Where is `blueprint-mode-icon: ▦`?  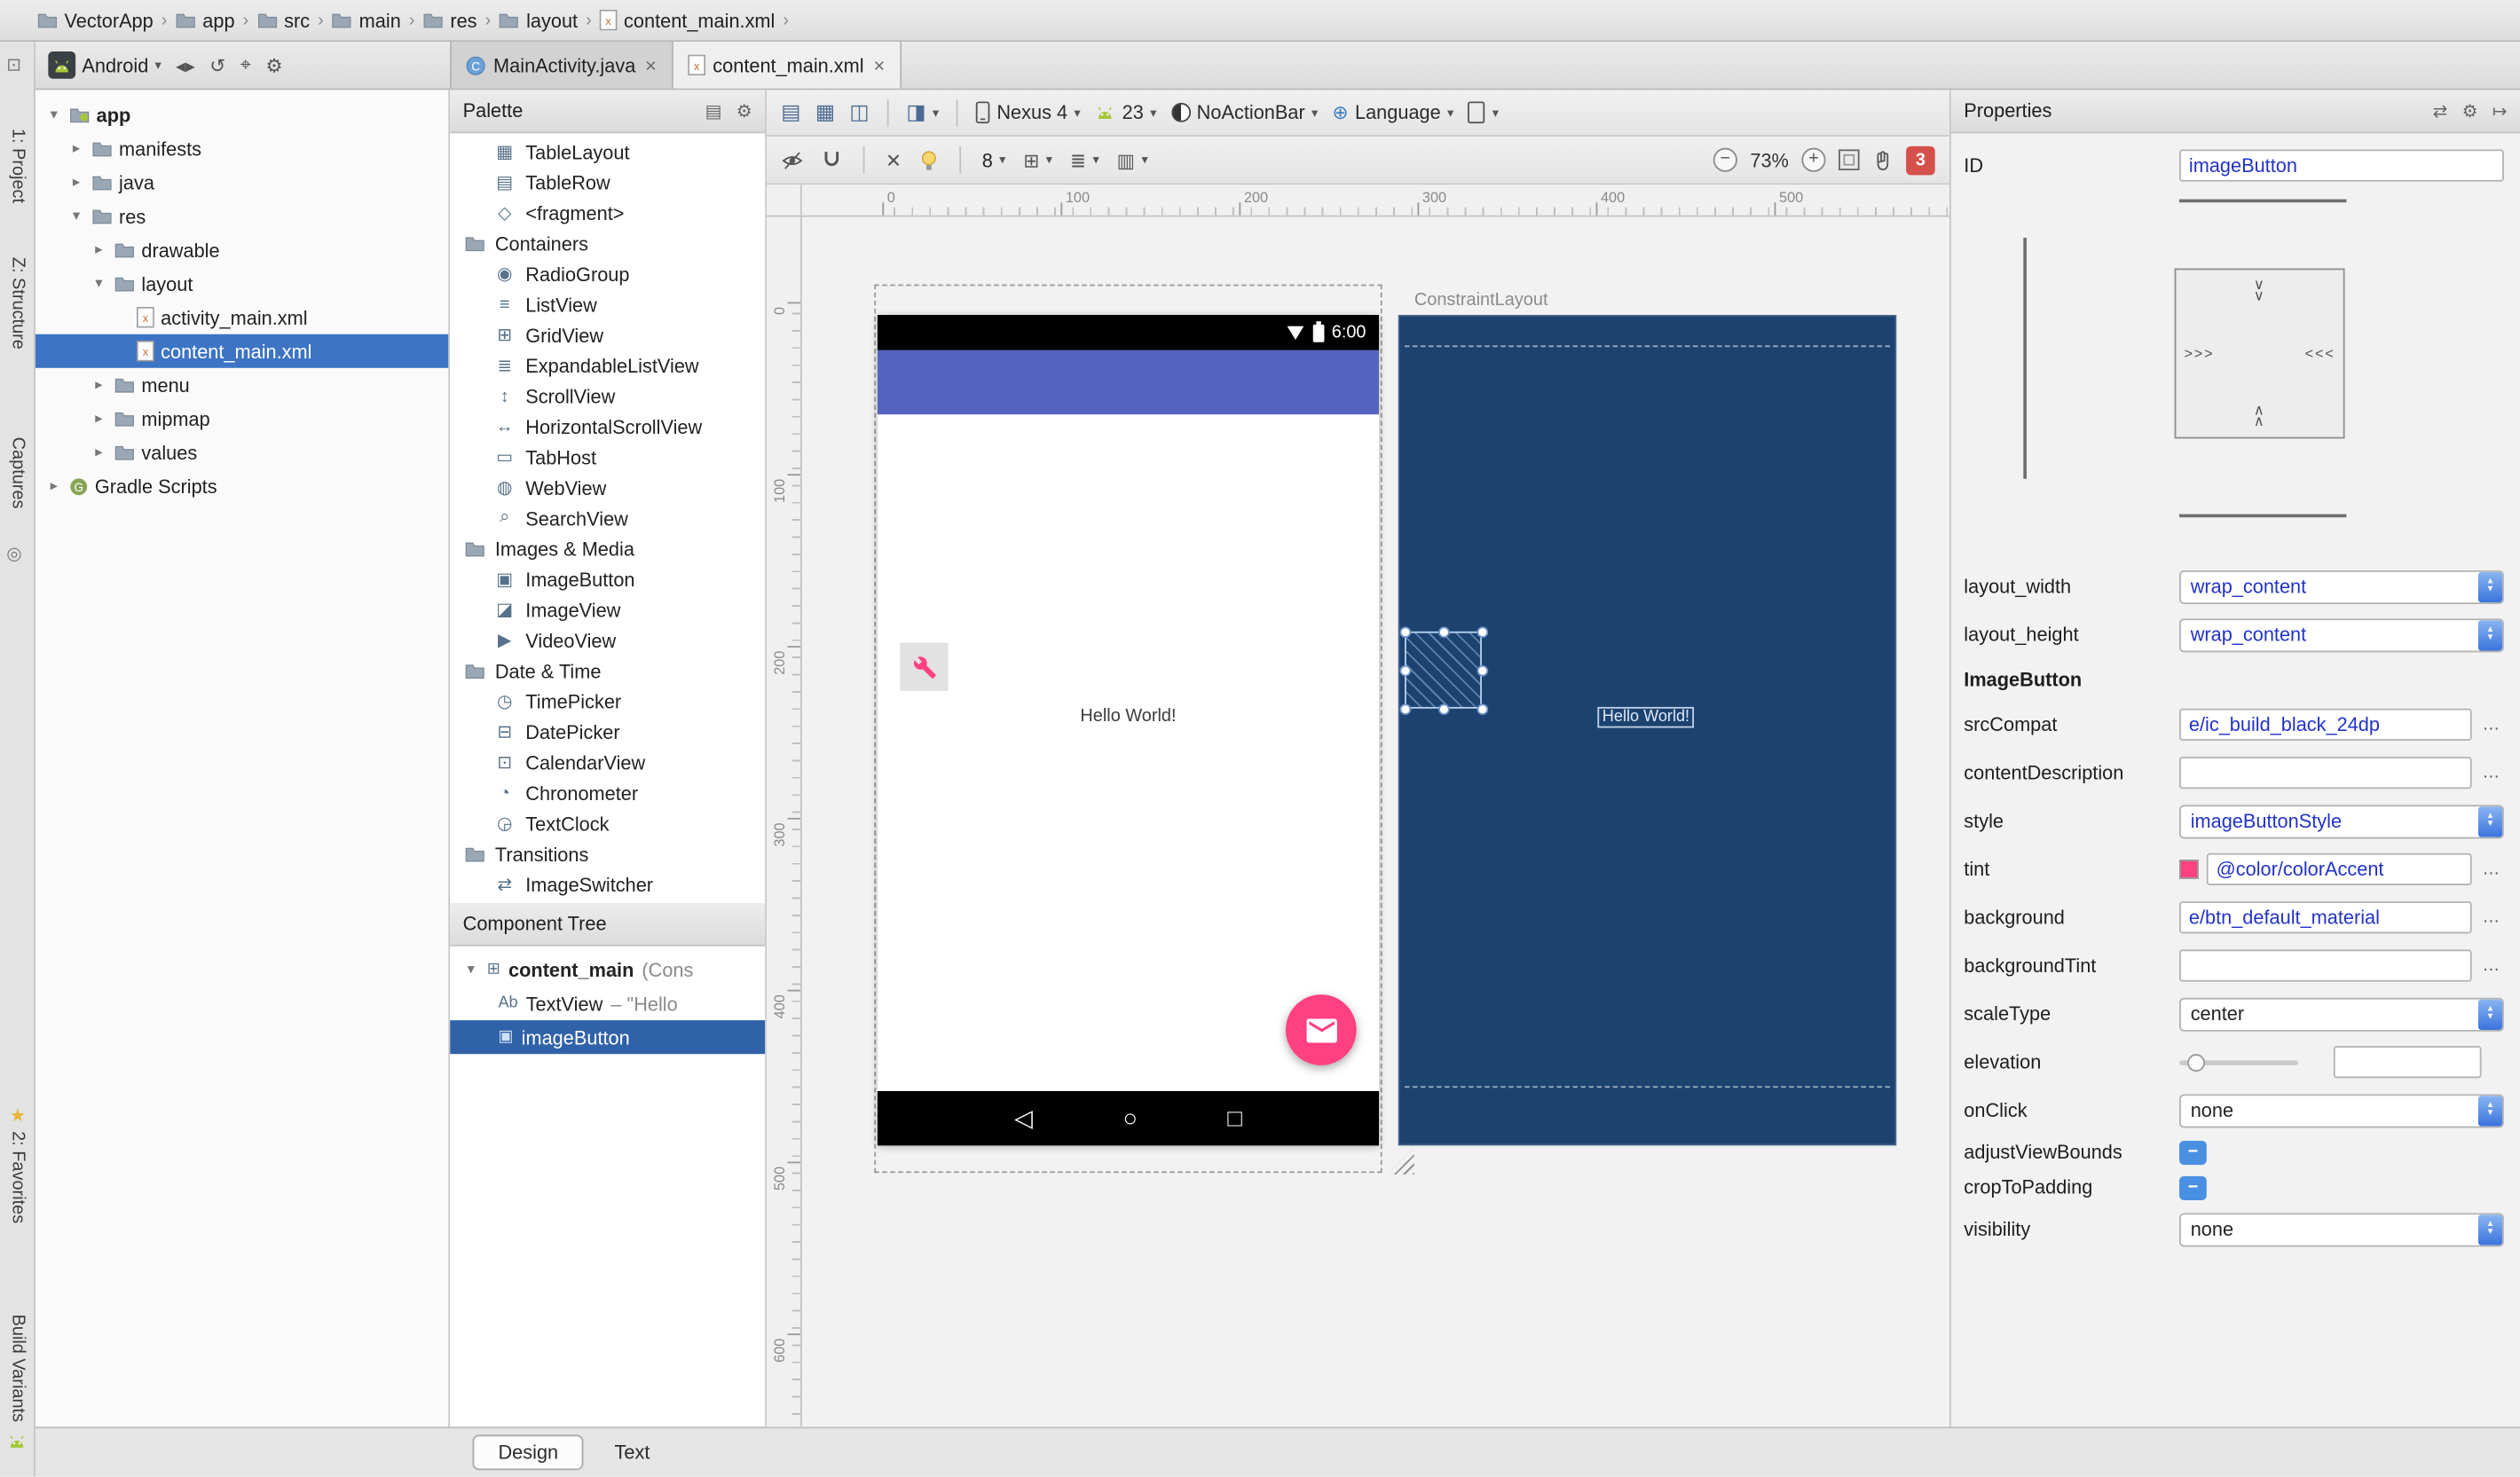 blueprint-mode-icon: ▦ is located at coordinates (825, 112).